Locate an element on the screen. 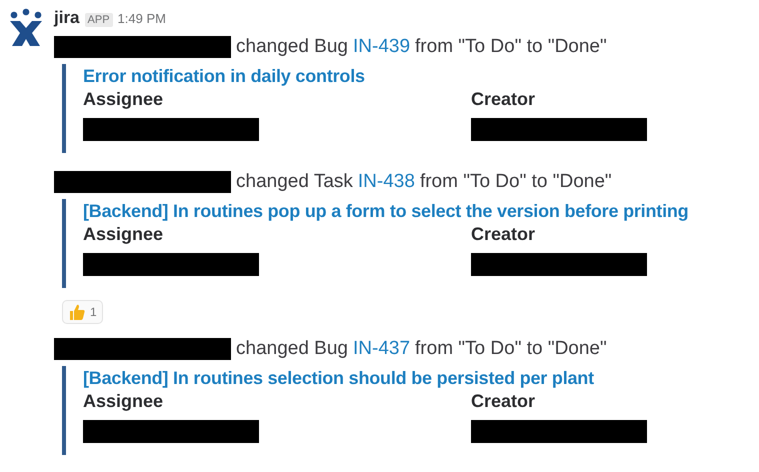 The image size is (759, 472). sender-name: jira is located at coordinates (67, 18).